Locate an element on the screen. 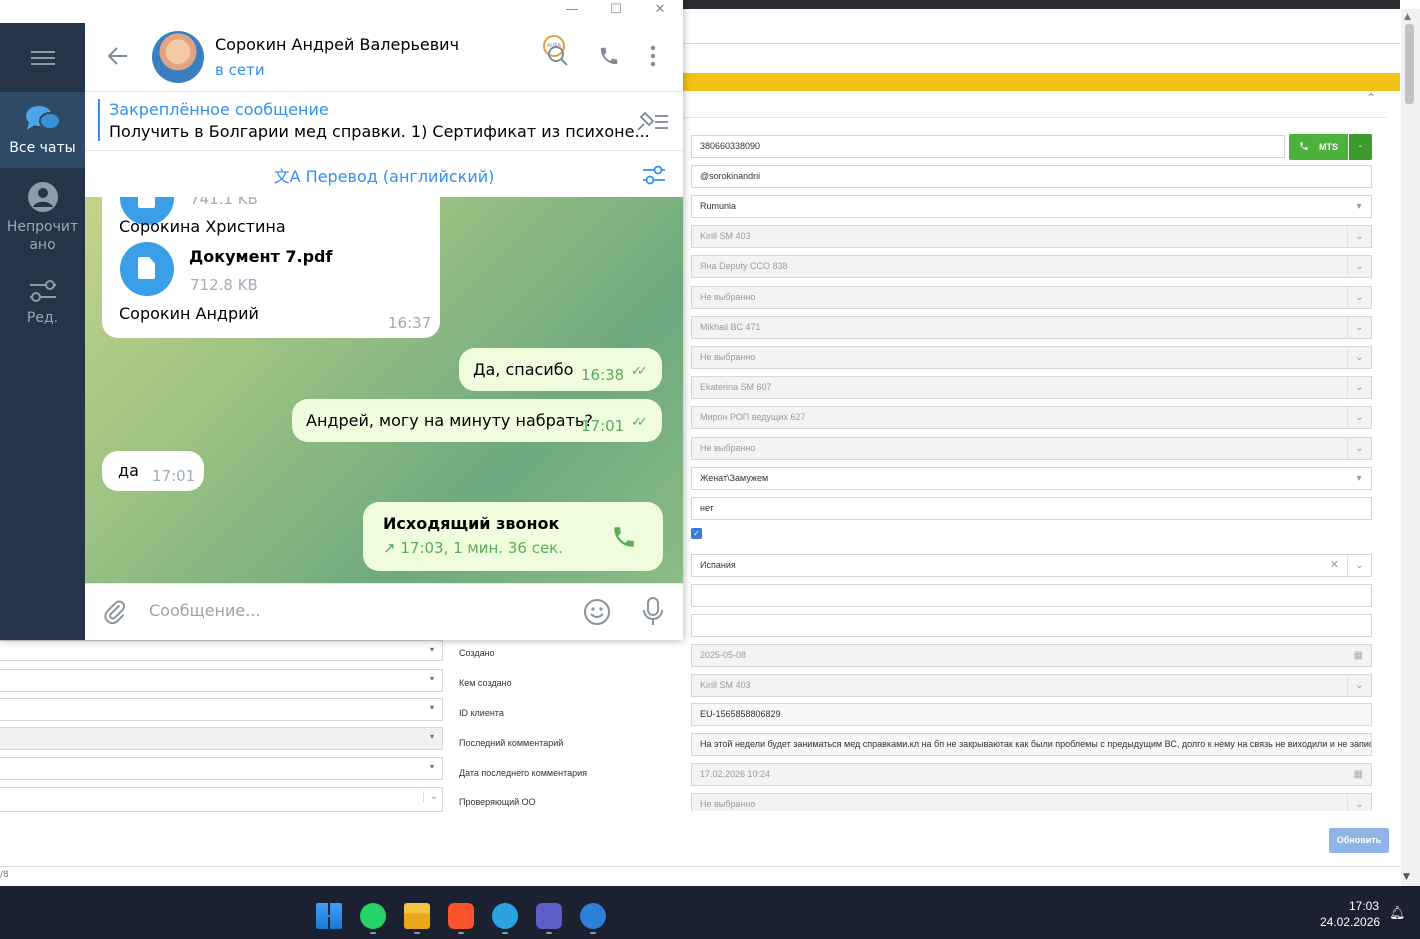 The image size is (1420, 939). field-value: Kirill SM 403 is located at coordinates (725, 236).